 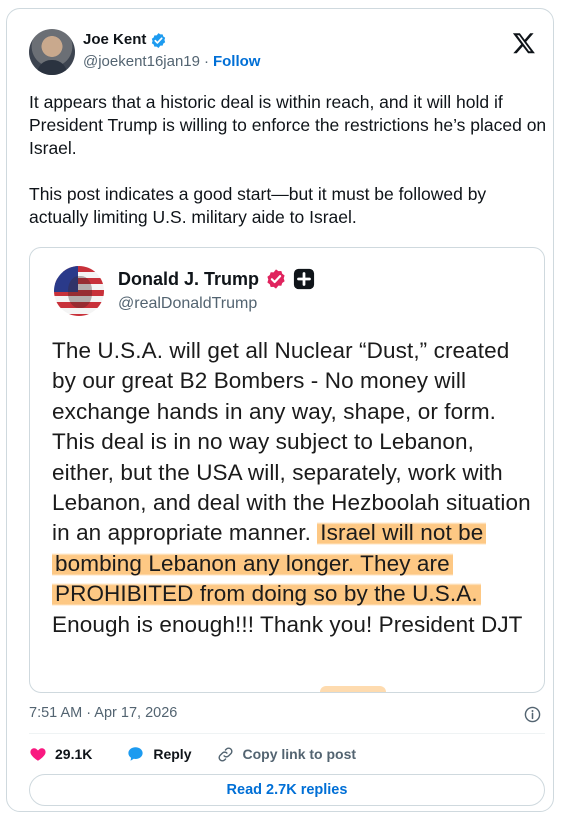 I want to click on read-replies-button: Read 2.7K replies, so click(x=287, y=790).